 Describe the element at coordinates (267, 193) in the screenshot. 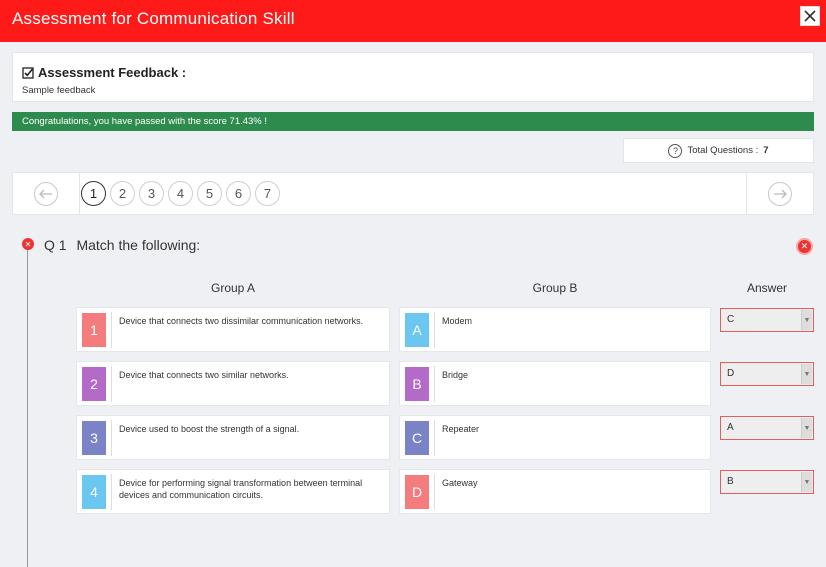

I see `page-button-7: 7` at that location.